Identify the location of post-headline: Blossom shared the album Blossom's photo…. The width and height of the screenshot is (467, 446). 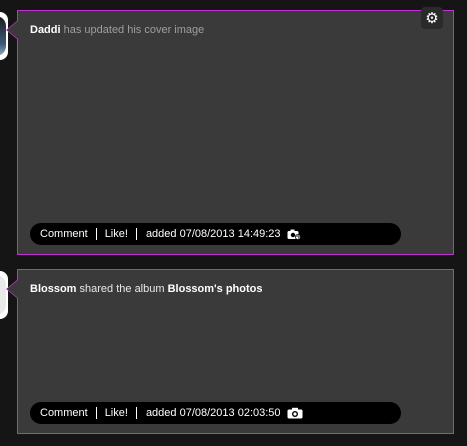
(146, 289).